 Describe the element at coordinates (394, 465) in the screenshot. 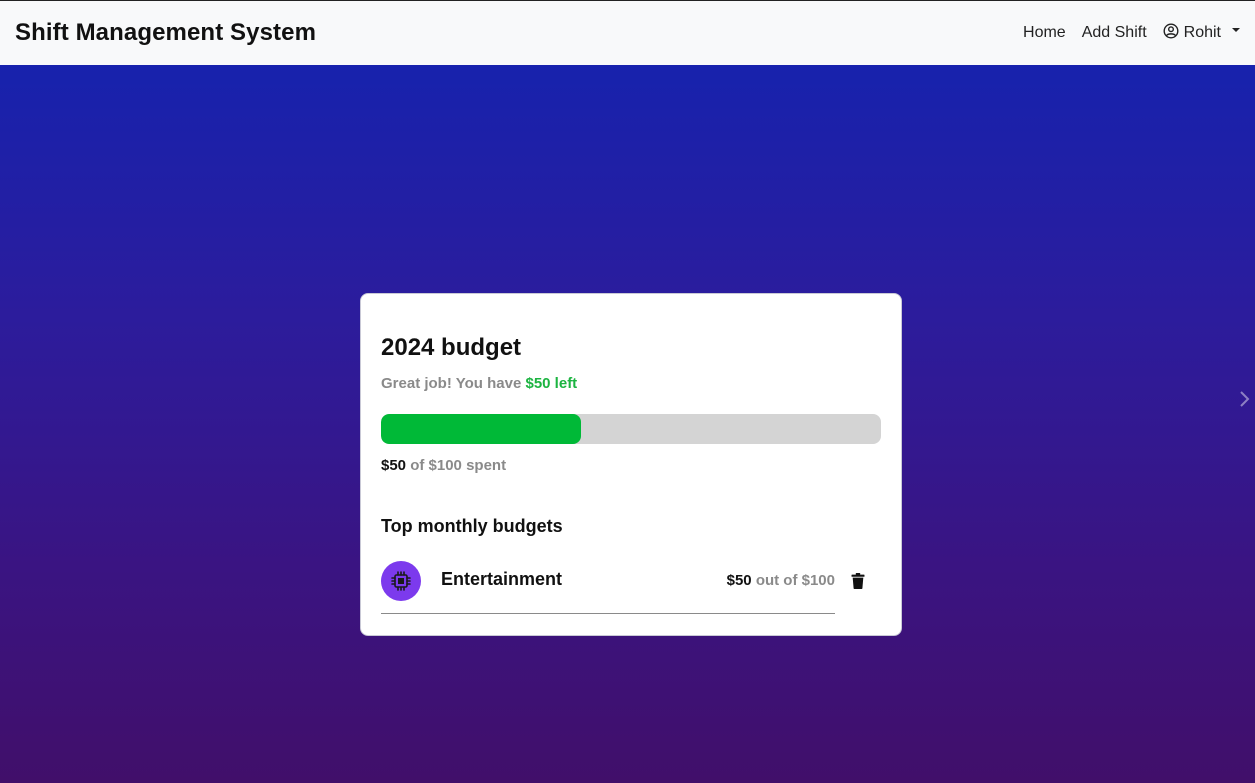

I see `budget-spent-amount: $50` at that location.